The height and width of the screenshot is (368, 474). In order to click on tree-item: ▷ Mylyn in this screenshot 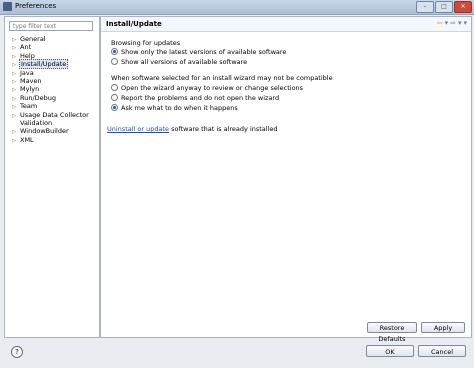, I will do `click(49, 89)`.